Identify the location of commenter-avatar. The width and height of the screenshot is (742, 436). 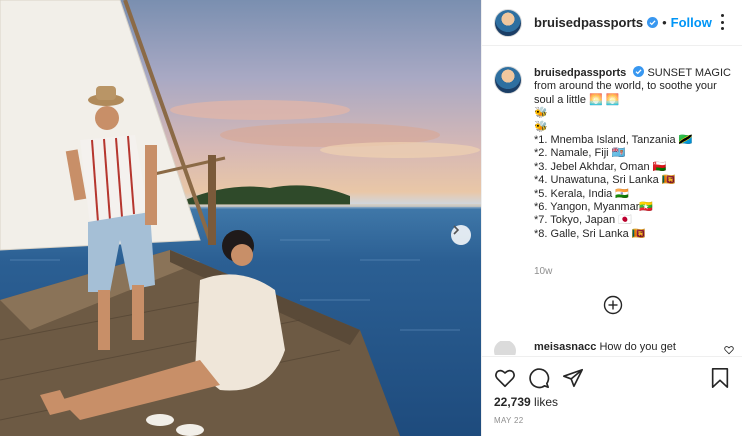
(505, 348).